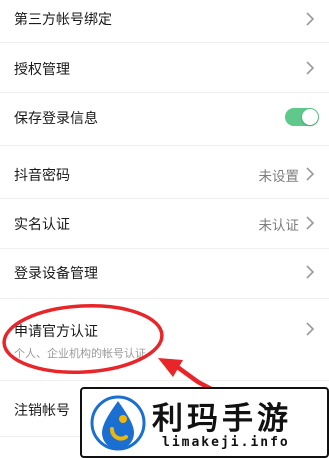 The height and width of the screenshot is (458, 329). Describe the element at coordinates (42, 225) in the screenshot. I see `settings-item-label: 实名认证` at that location.